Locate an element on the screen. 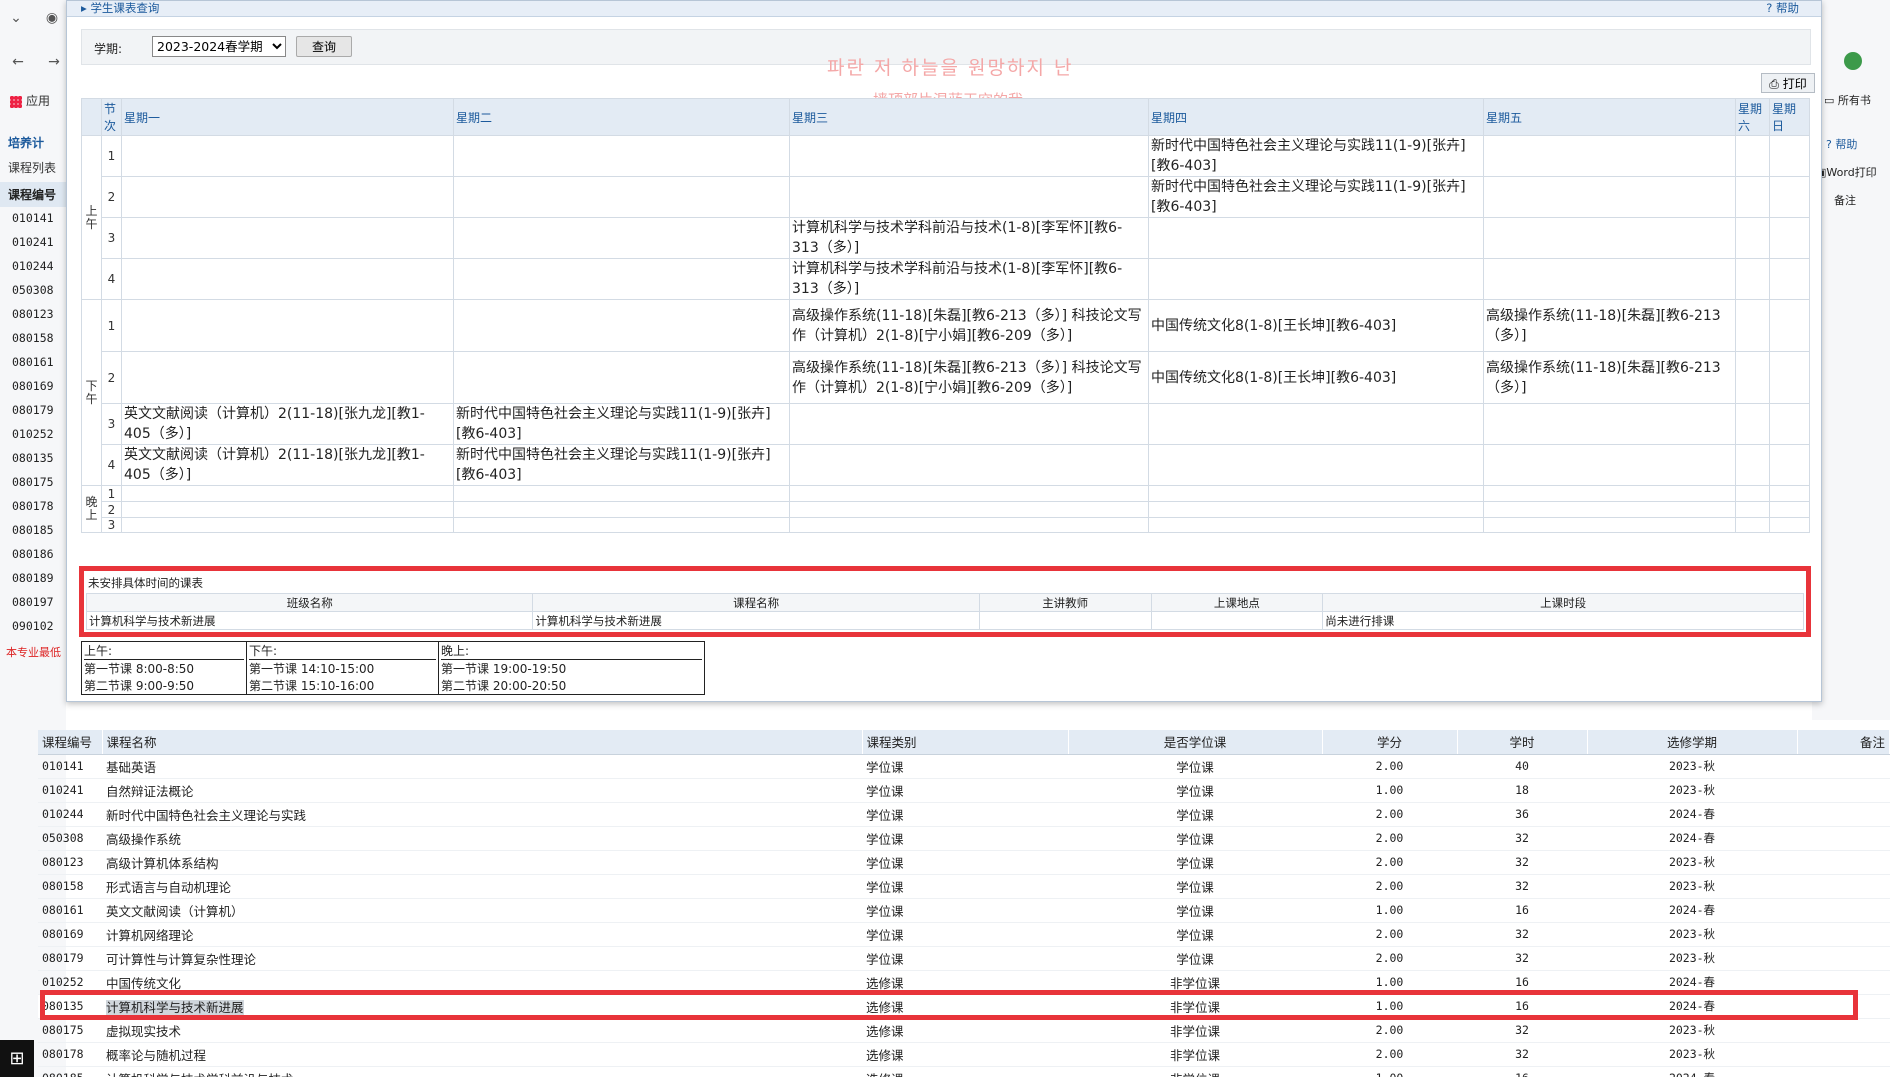 Image resolution: width=1890 pixels, height=1077 pixels. afternoon-p1: 第一节课 14:10-15:00 is located at coordinates (312, 669).